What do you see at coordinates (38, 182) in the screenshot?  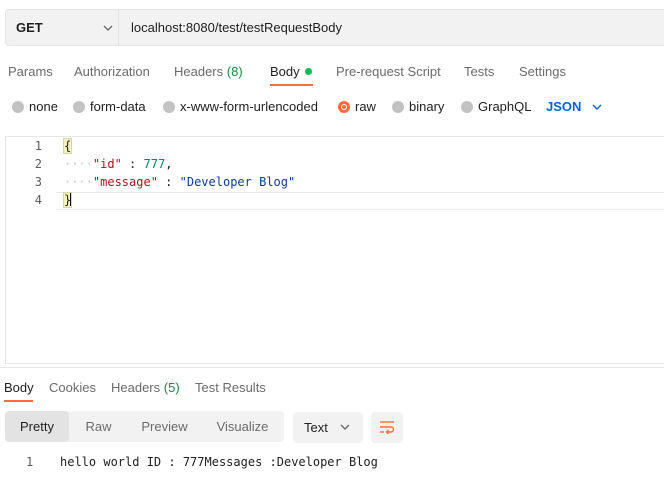 I see `line-number: 3` at bounding box center [38, 182].